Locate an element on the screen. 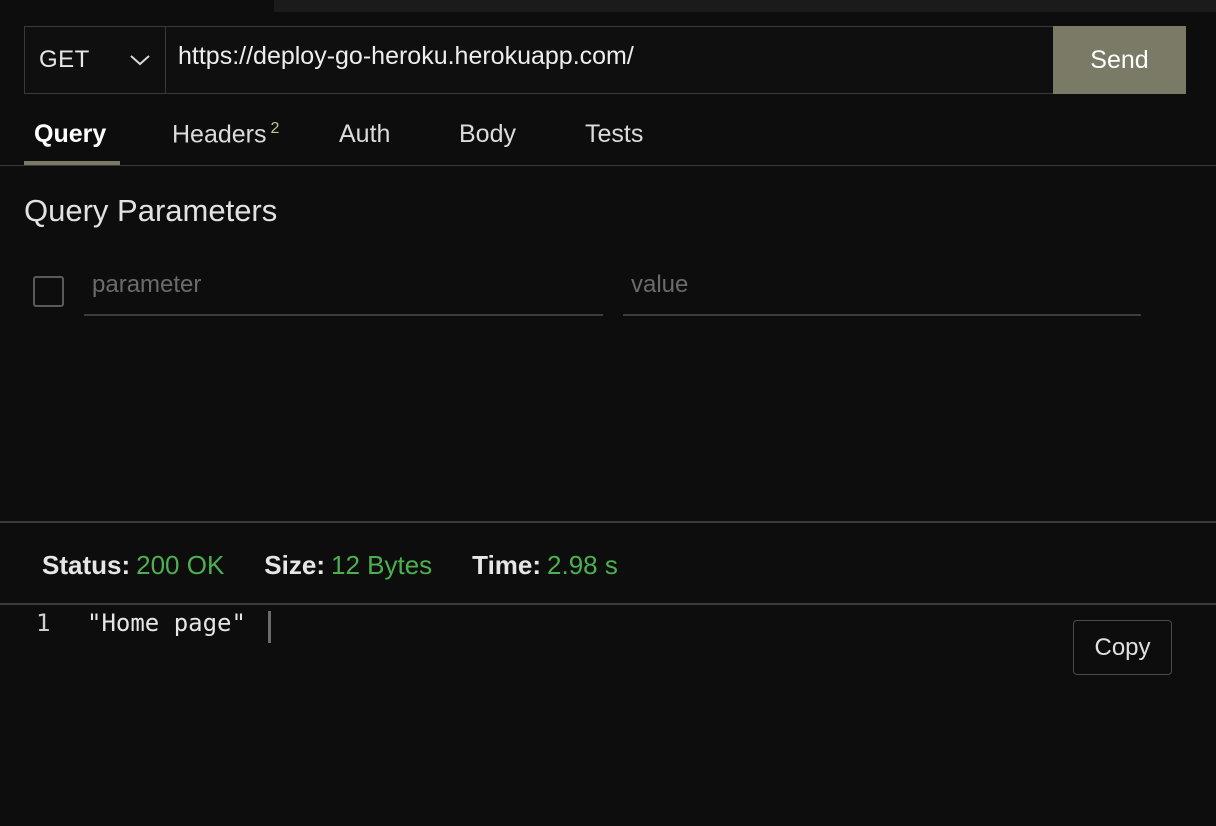  request-tabs: Query Headers 2 Auth Body Tests is located at coordinates (620, 137).